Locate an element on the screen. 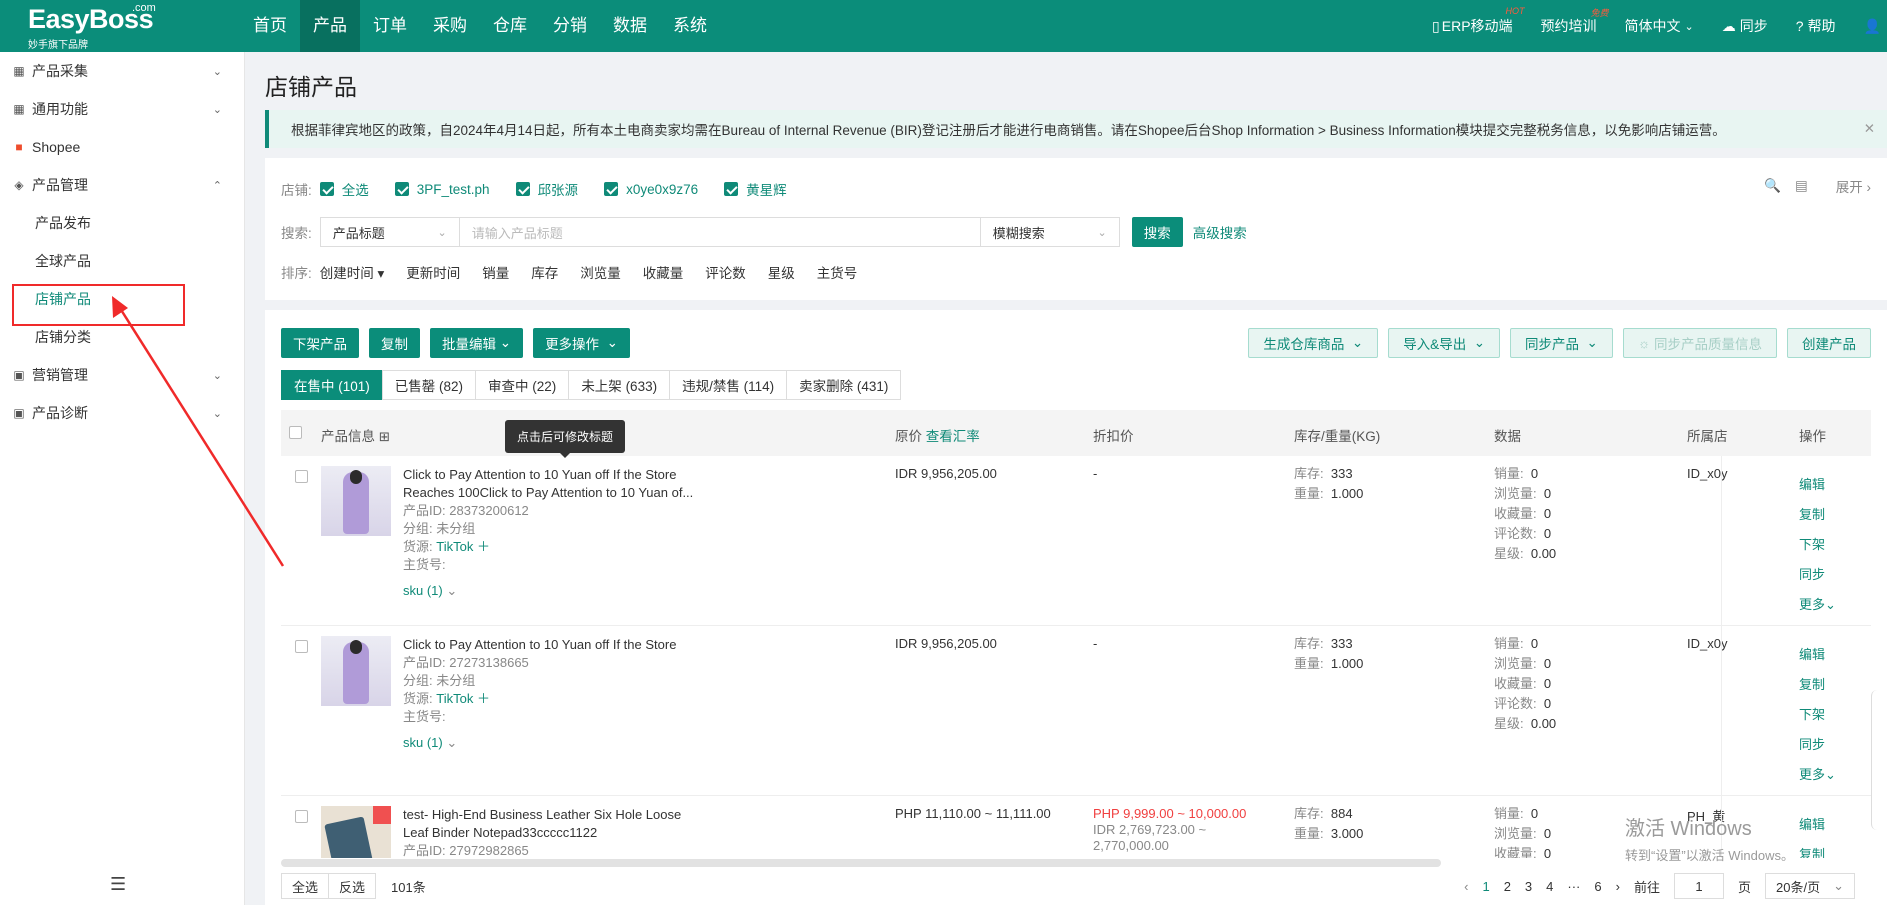 Image resolution: width=1887 pixels, height=905 pixels. tab-violation: 违规/禁售 (114) is located at coordinates (728, 385).